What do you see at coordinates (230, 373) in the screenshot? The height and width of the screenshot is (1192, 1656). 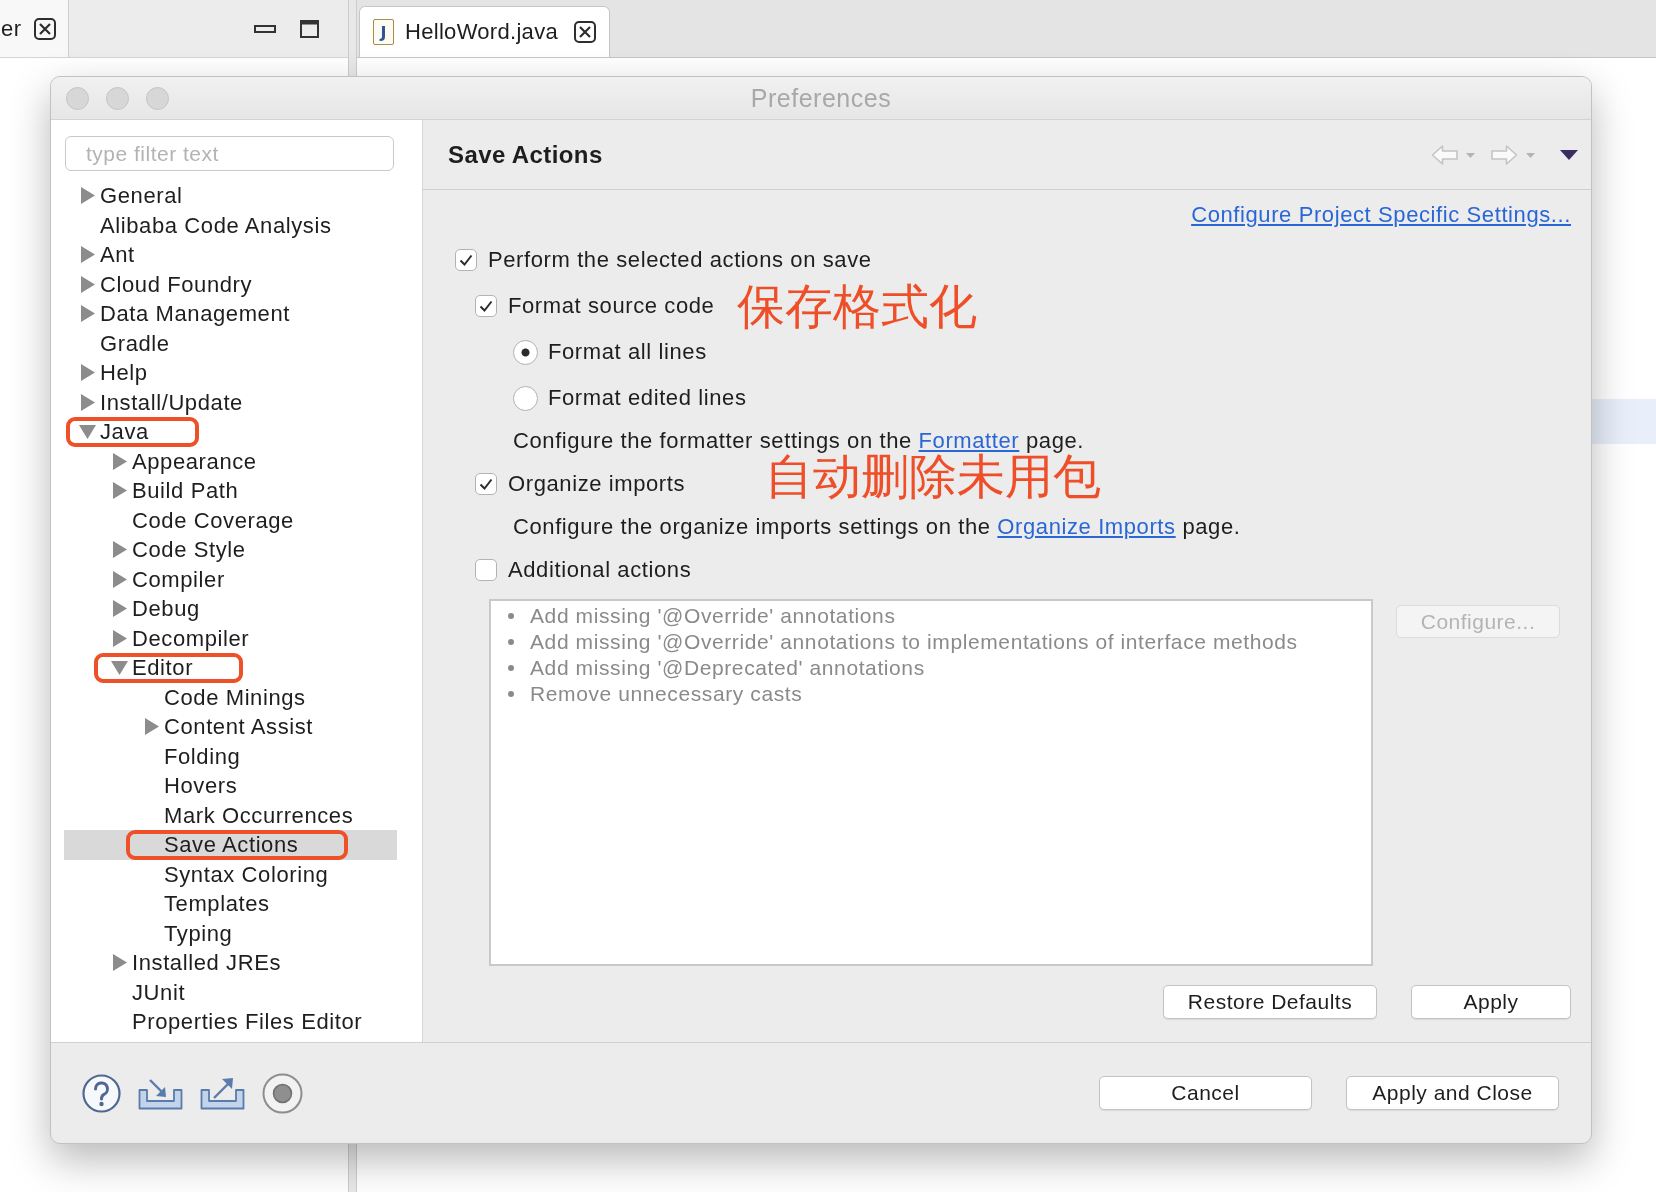 I see `tree-item: Help` at bounding box center [230, 373].